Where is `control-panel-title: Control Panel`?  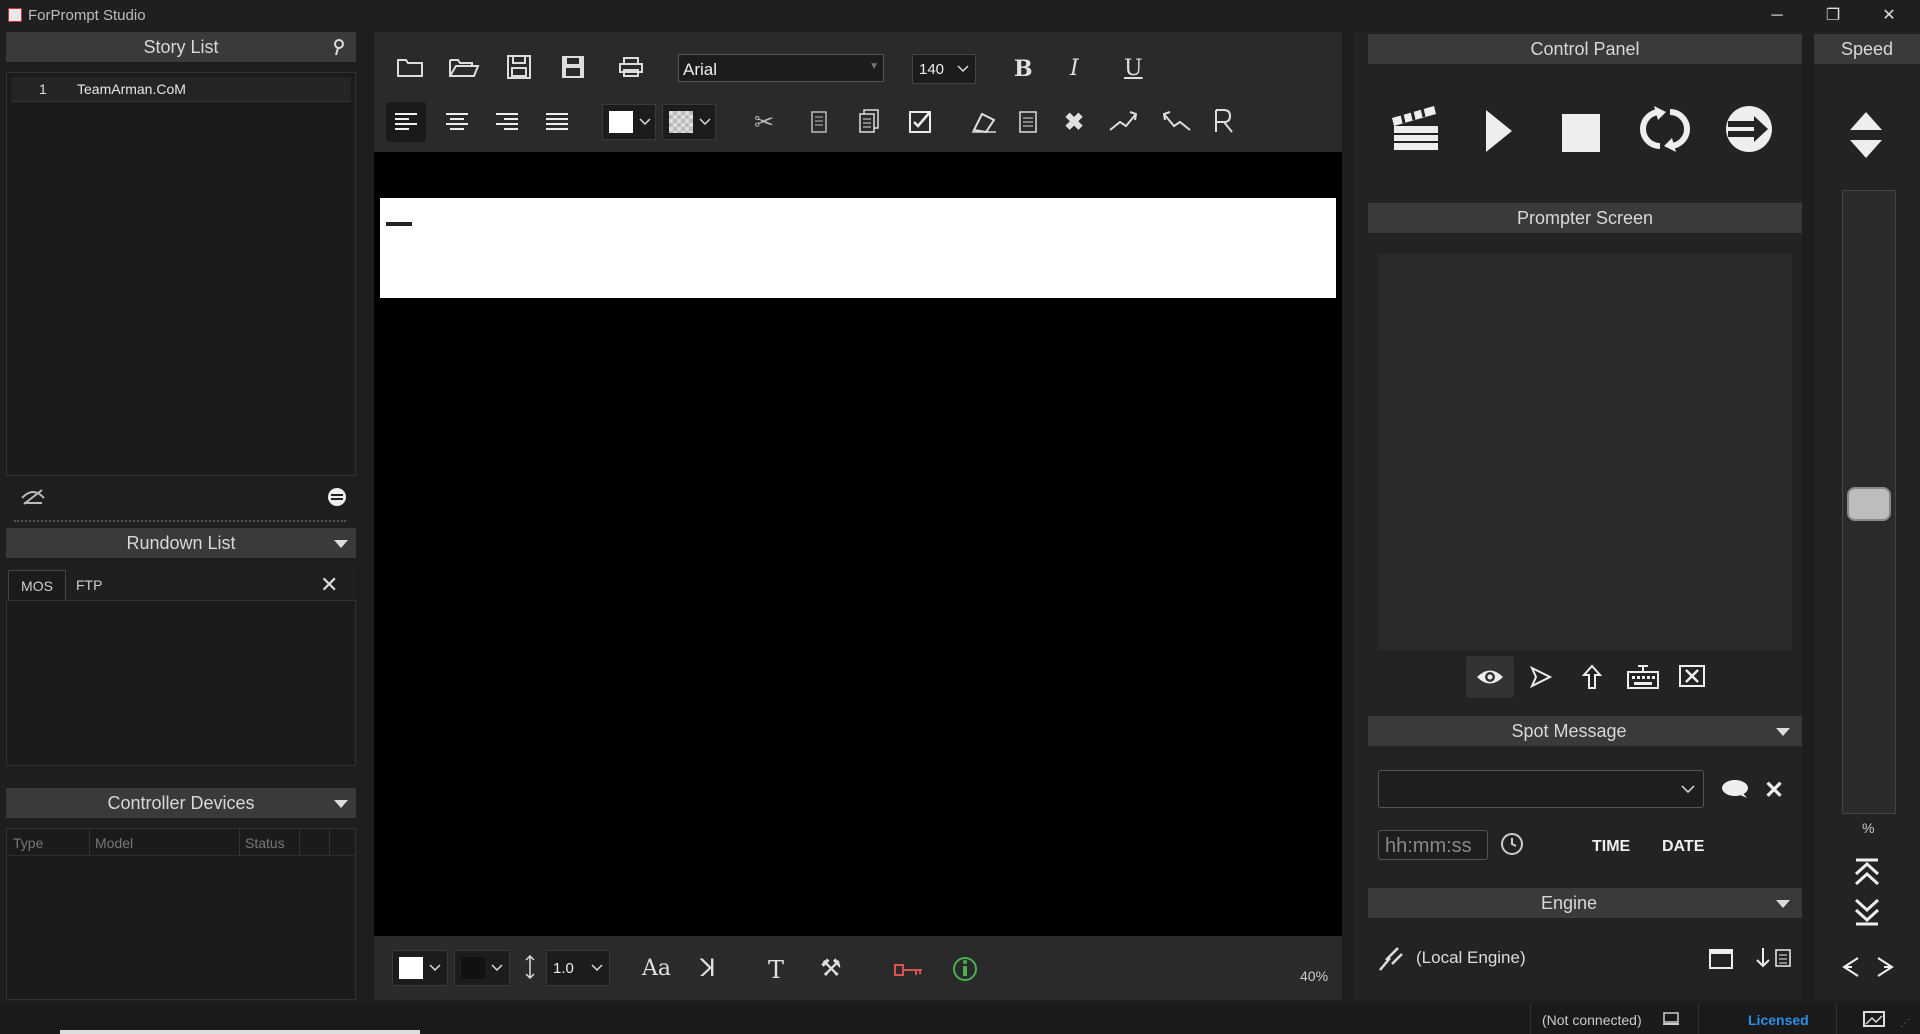
control-panel-title: Control Panel is located at coordinates (1585, 49).